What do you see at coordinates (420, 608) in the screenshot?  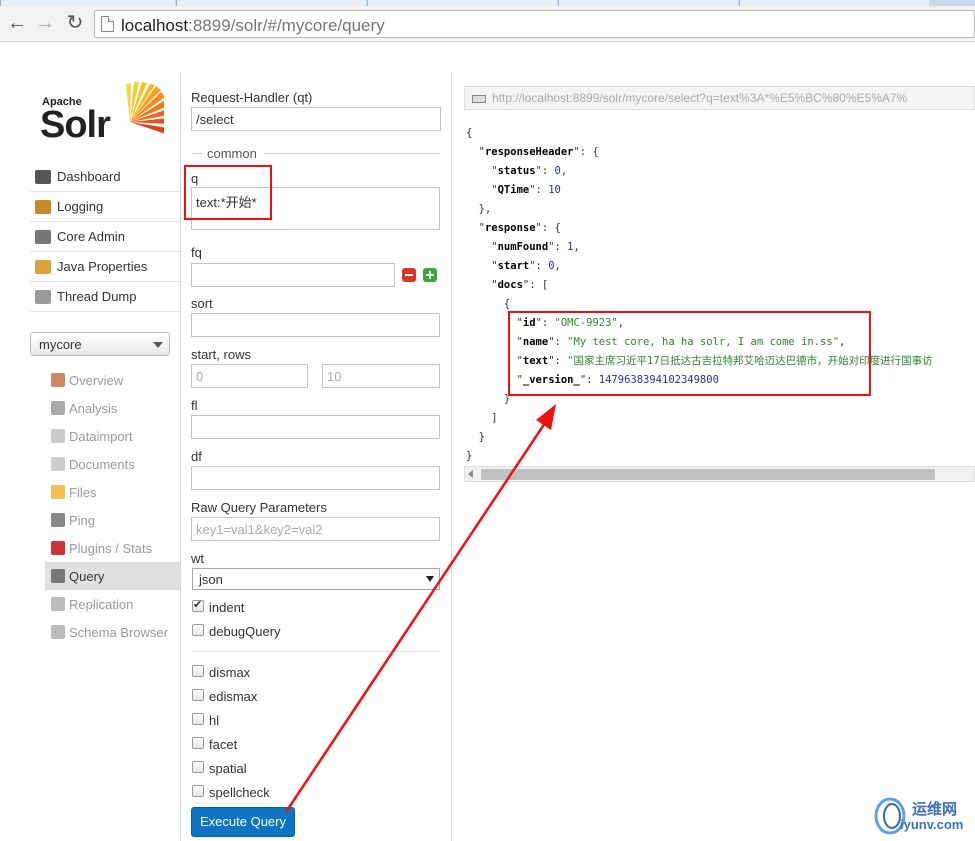 I see `annotation-arrow` at bounding box center [420, 608].